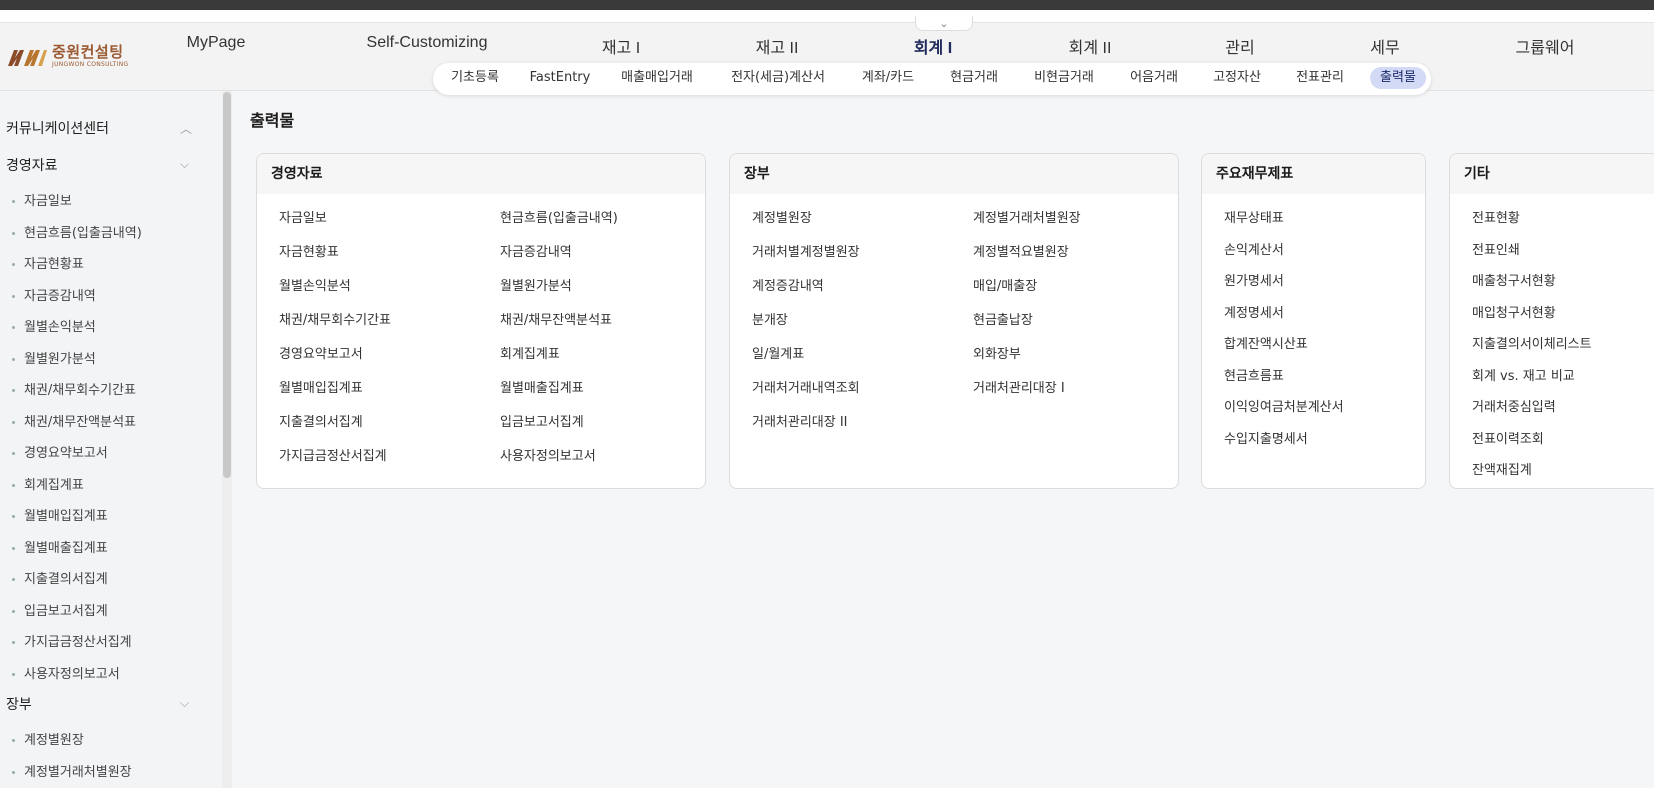  I want to click on sidebar-item-label: 월별매출집계표, so click(66, 548).